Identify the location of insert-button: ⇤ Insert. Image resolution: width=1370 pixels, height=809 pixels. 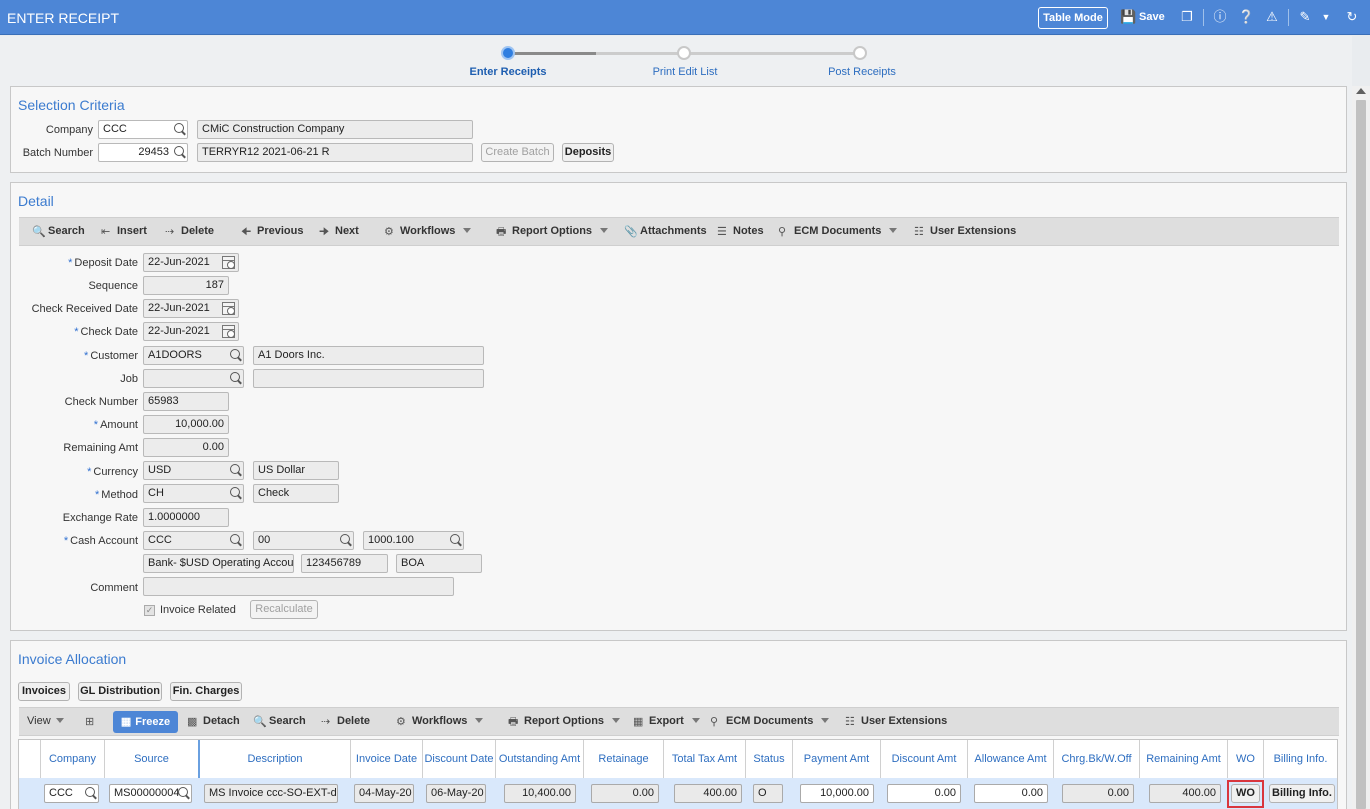
(124, 231).